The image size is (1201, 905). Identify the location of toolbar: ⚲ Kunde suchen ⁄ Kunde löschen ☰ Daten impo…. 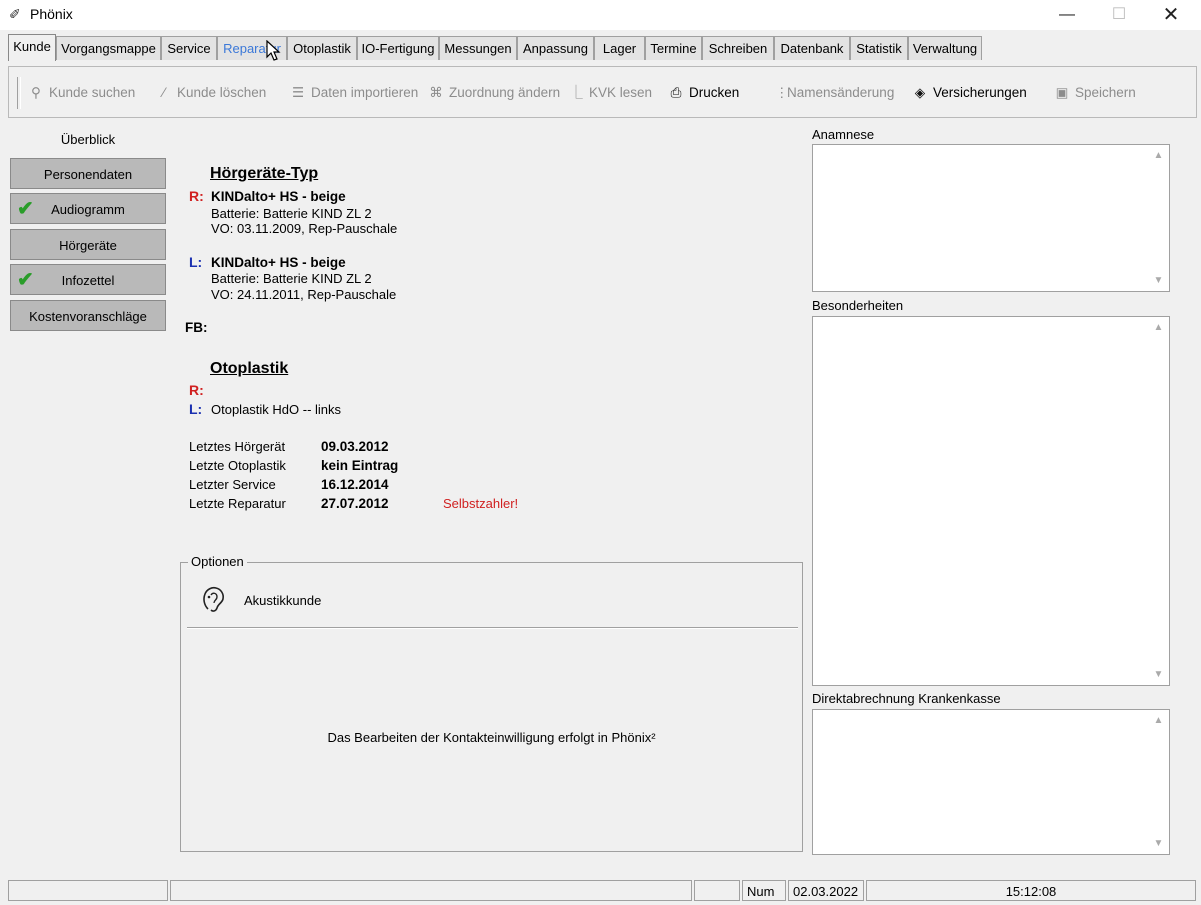
(602, 92).